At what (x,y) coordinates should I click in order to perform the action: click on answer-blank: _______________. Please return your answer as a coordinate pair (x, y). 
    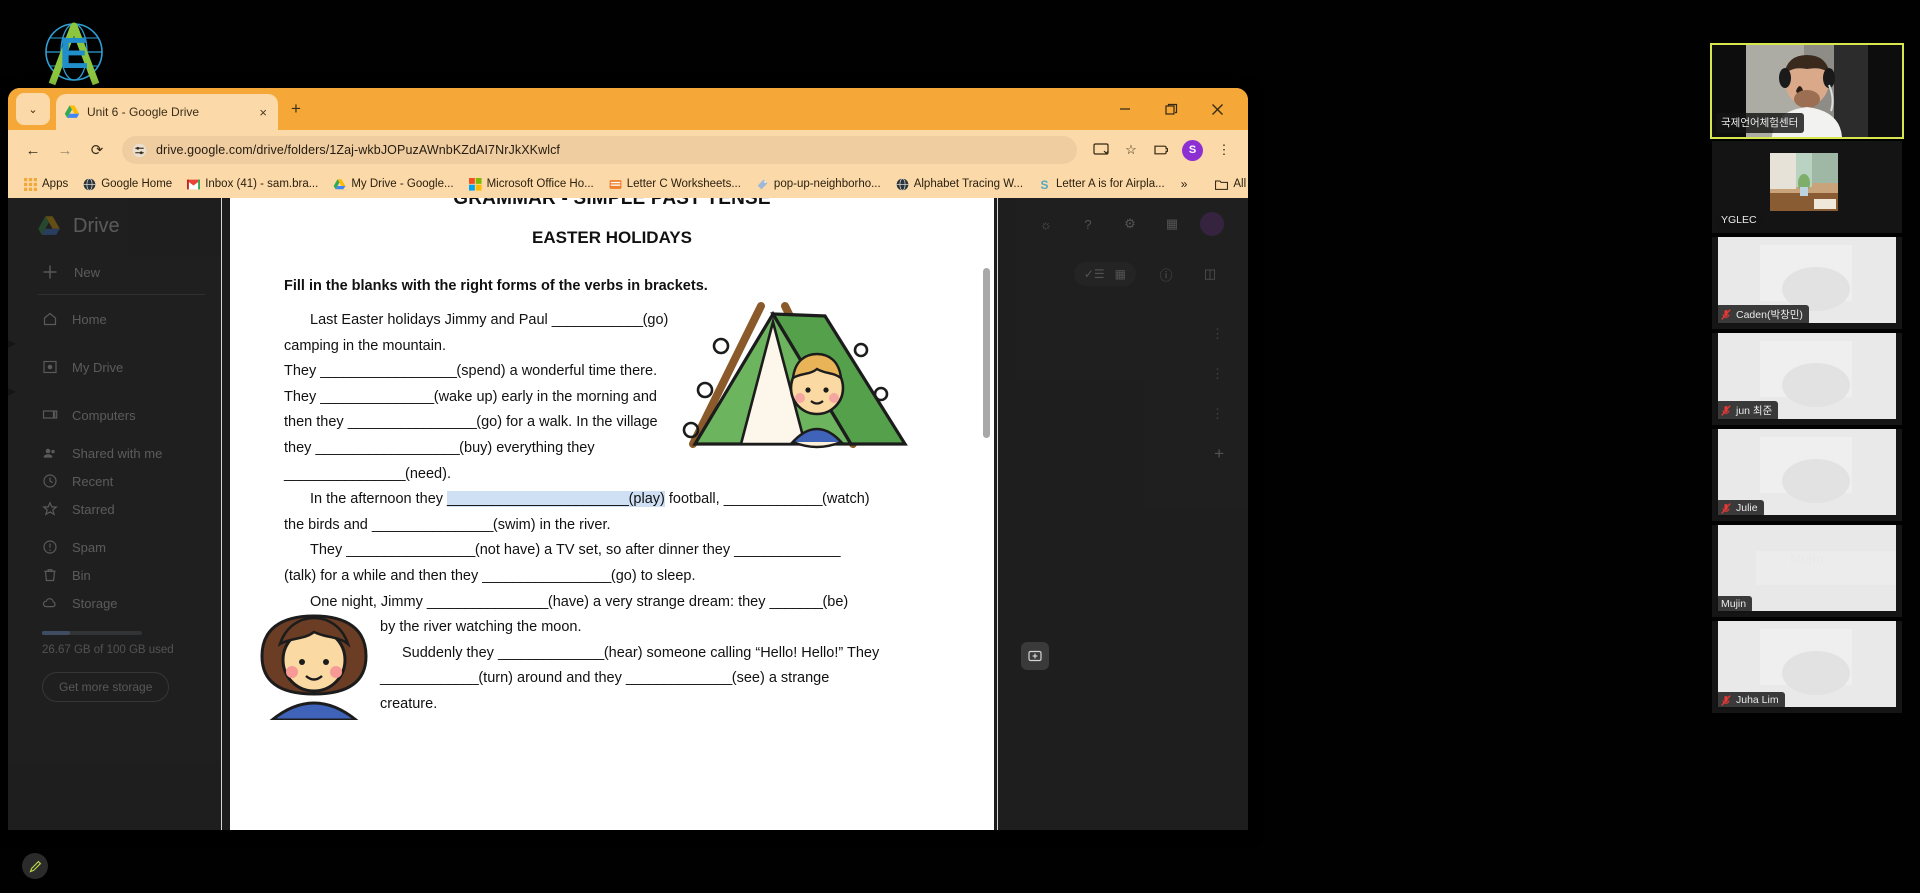
    Looking at the image, I should click on (377, 397).